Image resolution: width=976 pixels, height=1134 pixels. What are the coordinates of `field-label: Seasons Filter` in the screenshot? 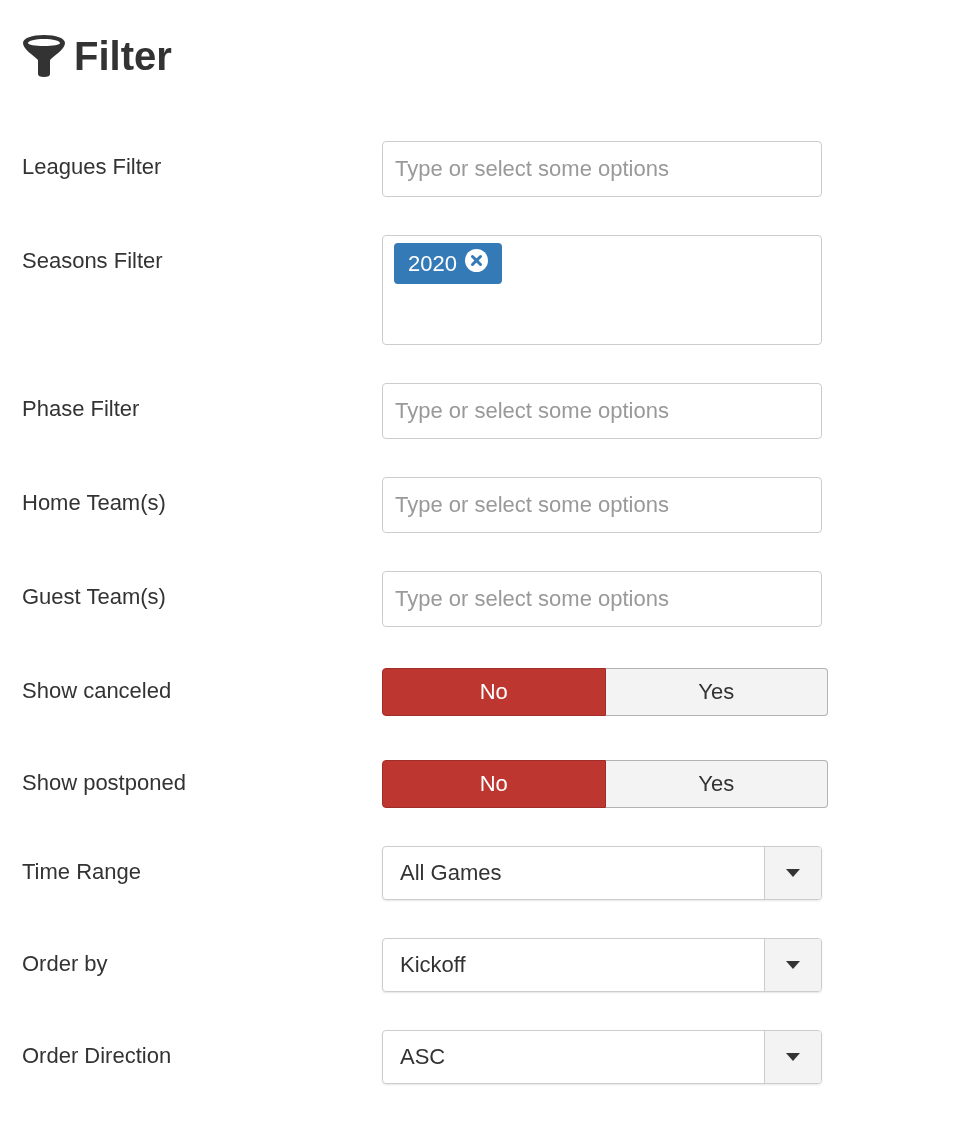 It's located at (93, 261).